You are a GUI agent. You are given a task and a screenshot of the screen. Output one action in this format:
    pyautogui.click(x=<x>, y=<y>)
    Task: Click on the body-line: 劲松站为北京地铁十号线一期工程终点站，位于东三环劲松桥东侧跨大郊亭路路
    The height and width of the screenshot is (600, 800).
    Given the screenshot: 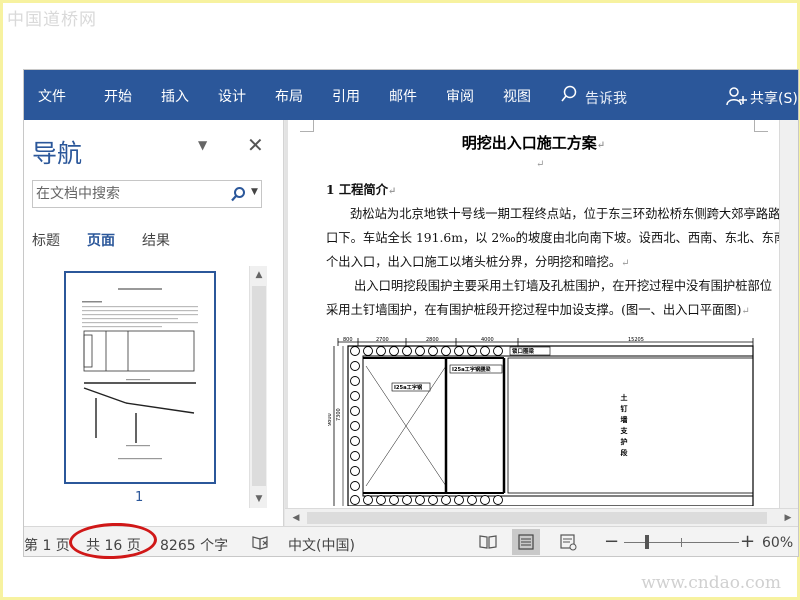 What is the action you would take?
    pyautogui.click(x=565, y=214)
    